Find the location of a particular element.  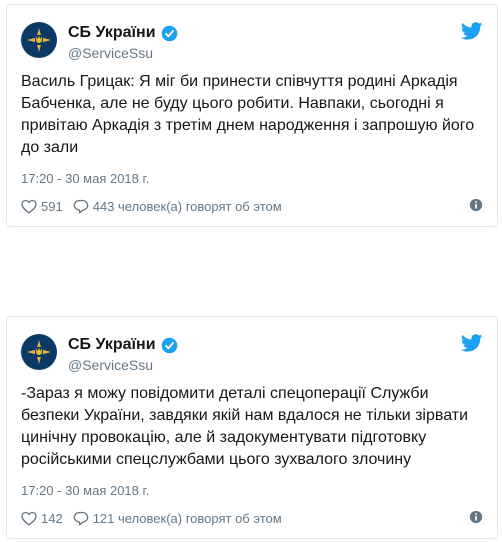

like-button: 142 is located at coordinates (42, 518).